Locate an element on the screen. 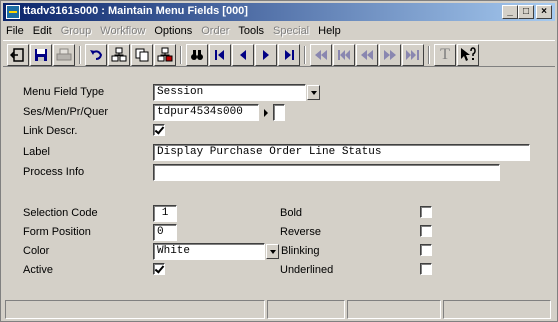 The image size is (558, 322). find-icon is located at coordinates (197, 55).